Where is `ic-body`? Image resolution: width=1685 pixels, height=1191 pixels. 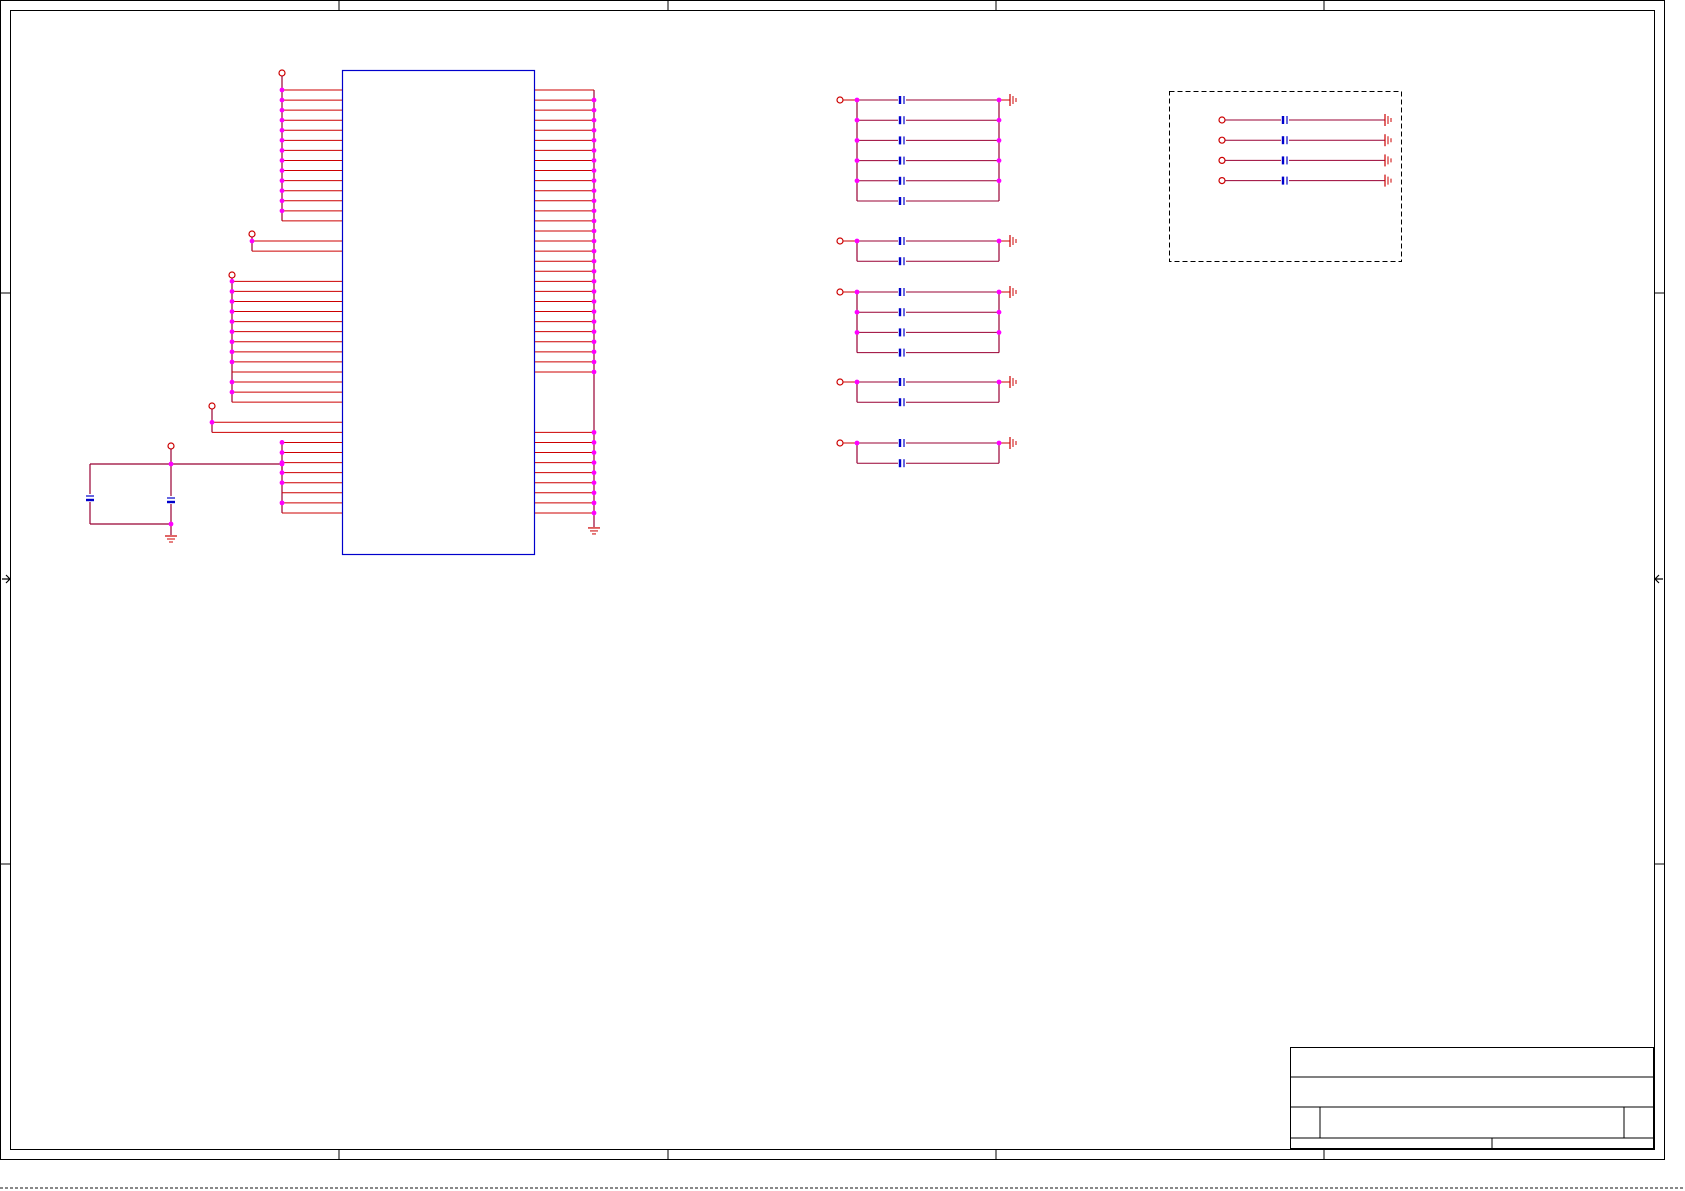 ic-body is located at coordinates (438, 312).